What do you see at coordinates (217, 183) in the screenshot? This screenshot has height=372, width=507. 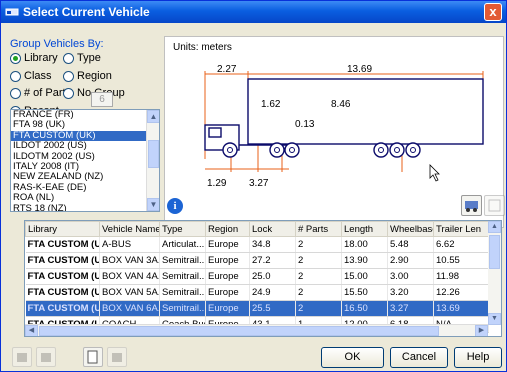 I see `dim-front-overhang: 1.29` at bounding box center [217, 183].